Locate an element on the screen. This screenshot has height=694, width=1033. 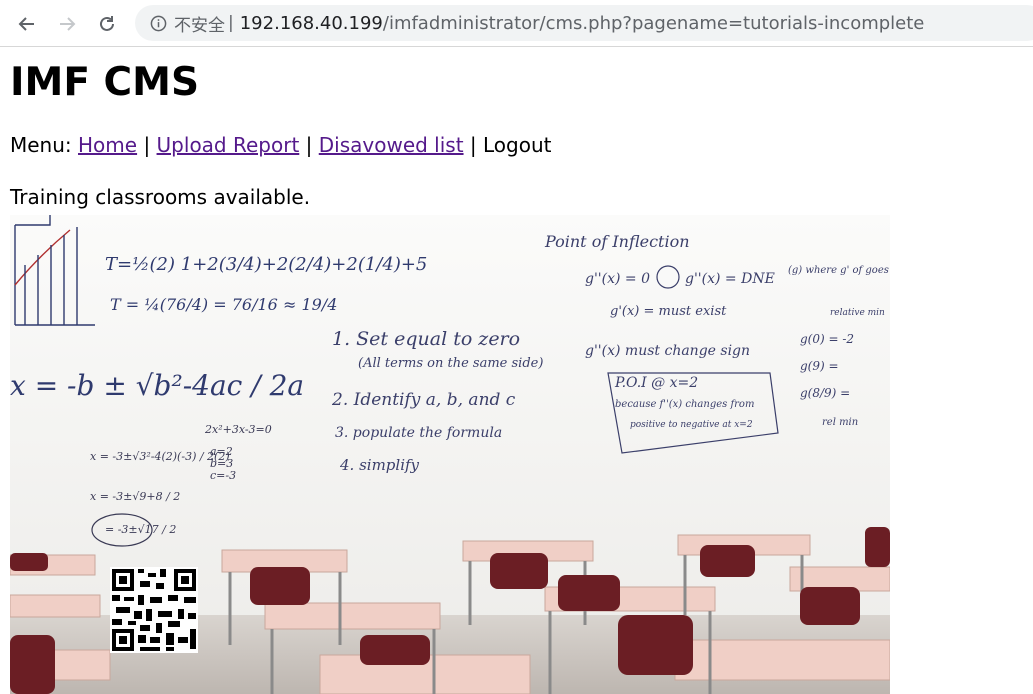
back-button is located at coordinates (27, 24).